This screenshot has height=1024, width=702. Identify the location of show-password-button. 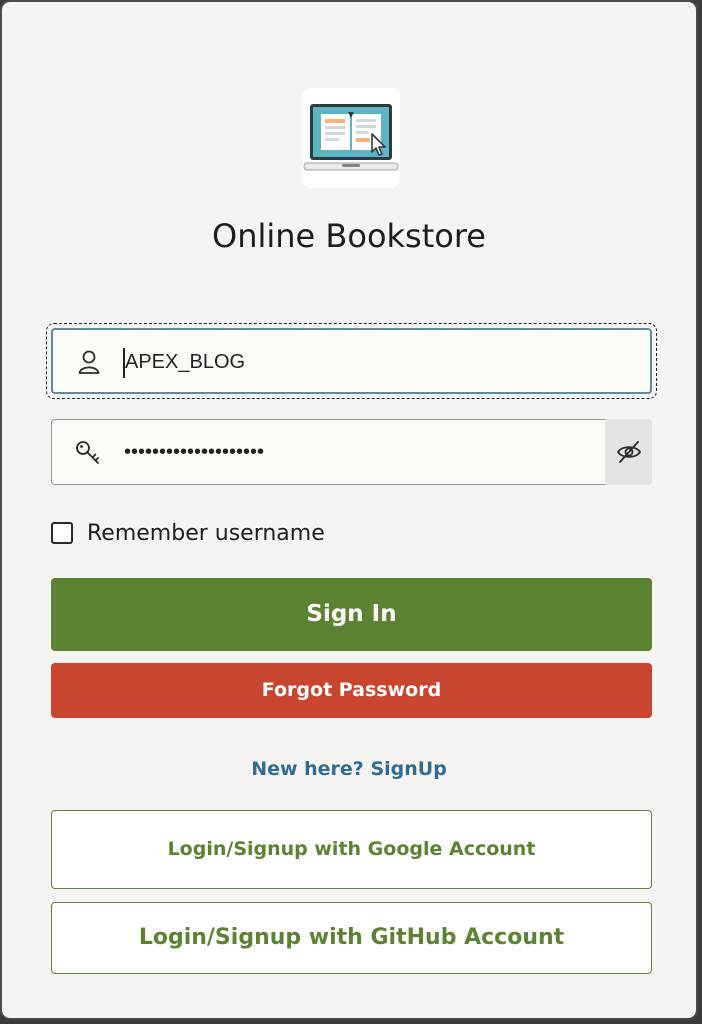
(628, 452).